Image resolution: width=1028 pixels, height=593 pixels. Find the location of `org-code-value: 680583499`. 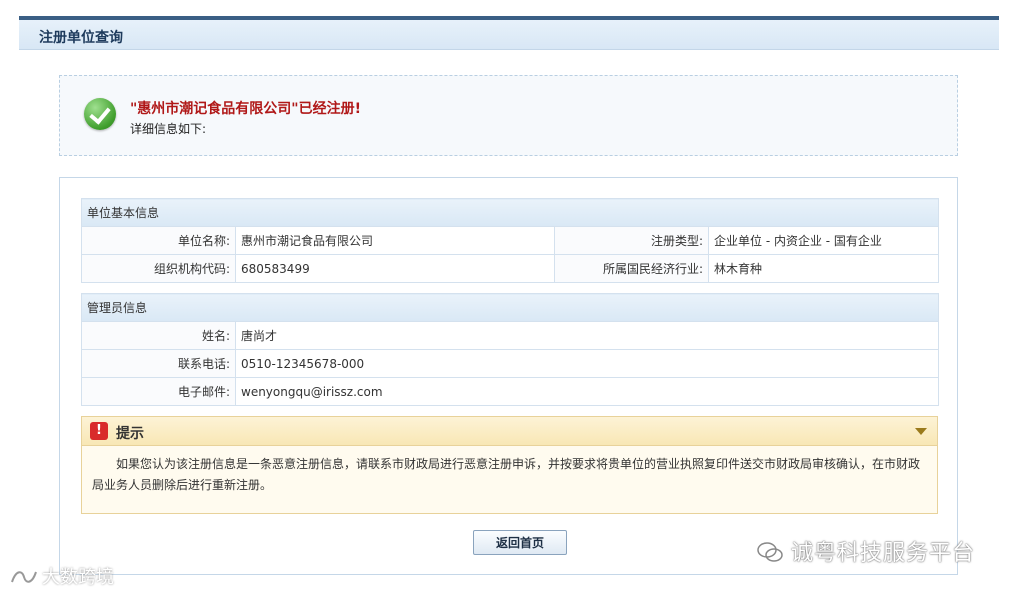

org-code-value: 680583499 is located at coordinates (395, 268).